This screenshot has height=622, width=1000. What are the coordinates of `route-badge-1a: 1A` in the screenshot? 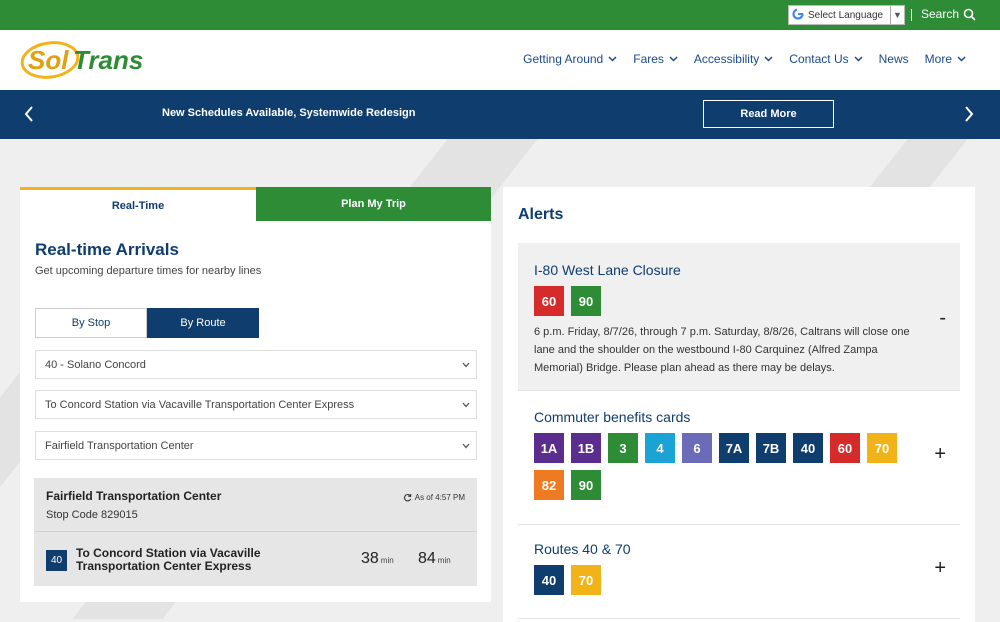 It's located at (549, 448).